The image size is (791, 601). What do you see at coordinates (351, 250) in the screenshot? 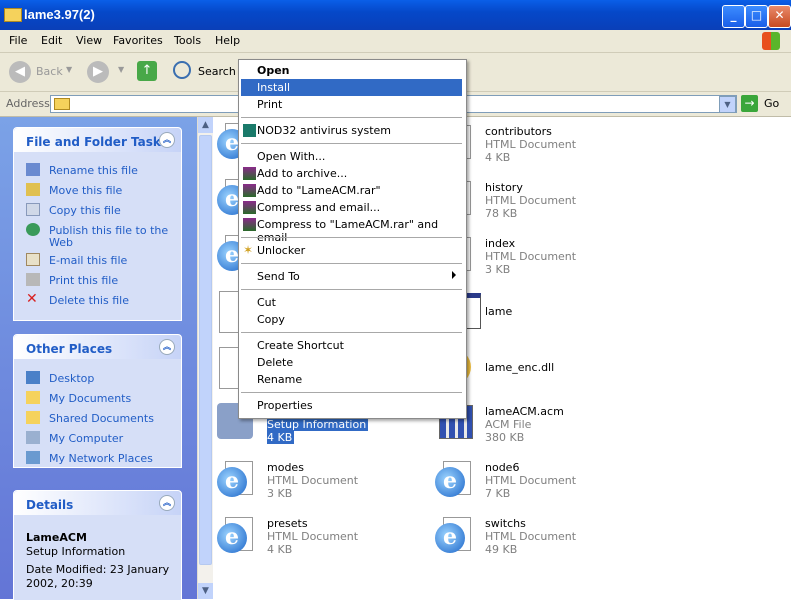
I see `menu-item-unlocker: ✶ Unlocker` at bounding box center [351, 250].